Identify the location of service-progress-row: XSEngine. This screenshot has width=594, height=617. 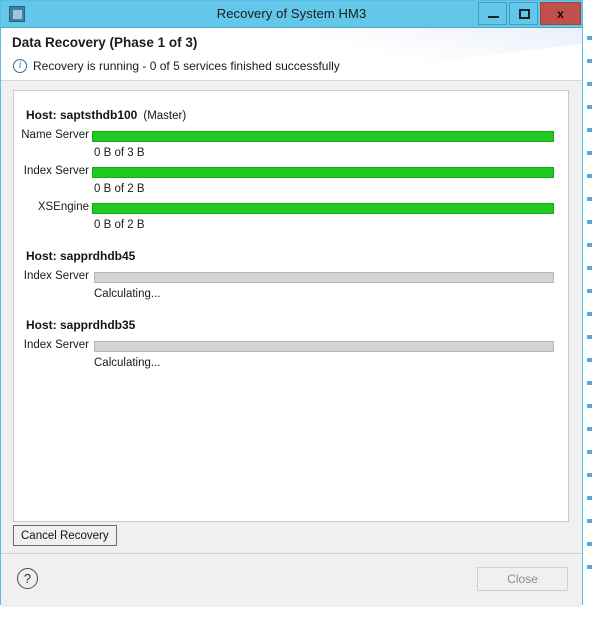
(291, 209).